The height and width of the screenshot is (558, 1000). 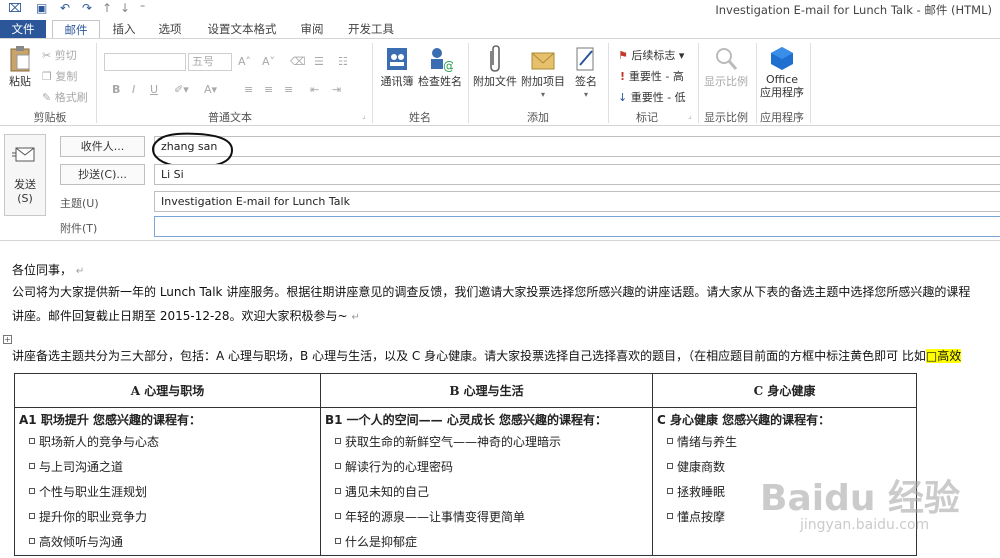 I want to click on bullets-icon: ☰, so click(x=319, y=61).